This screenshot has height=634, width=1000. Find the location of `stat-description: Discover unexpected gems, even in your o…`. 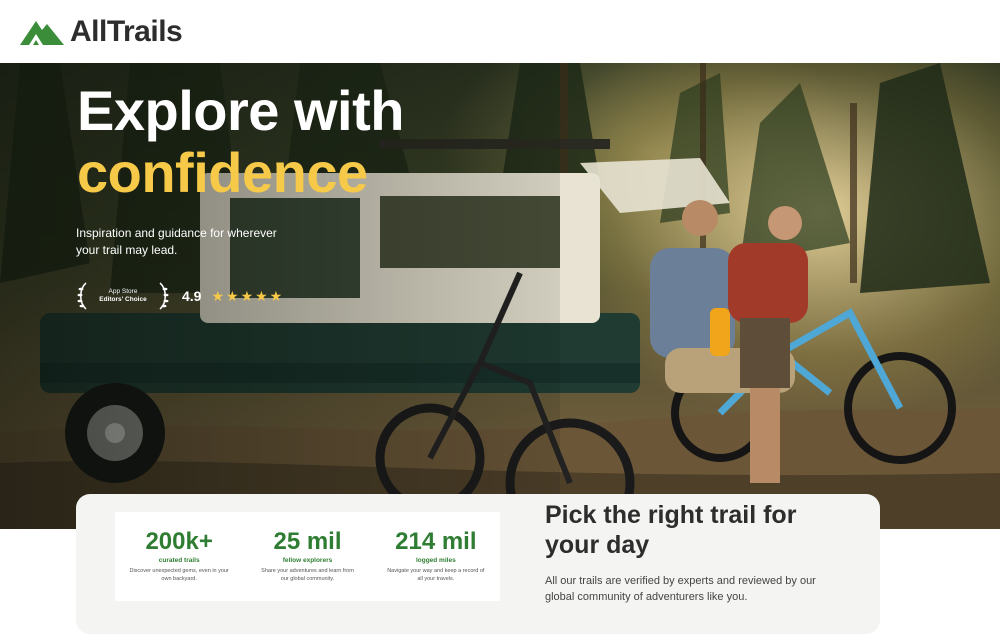

stat-description: Discover unexpected gems, even in your o… is located at coordinates (179, 575).